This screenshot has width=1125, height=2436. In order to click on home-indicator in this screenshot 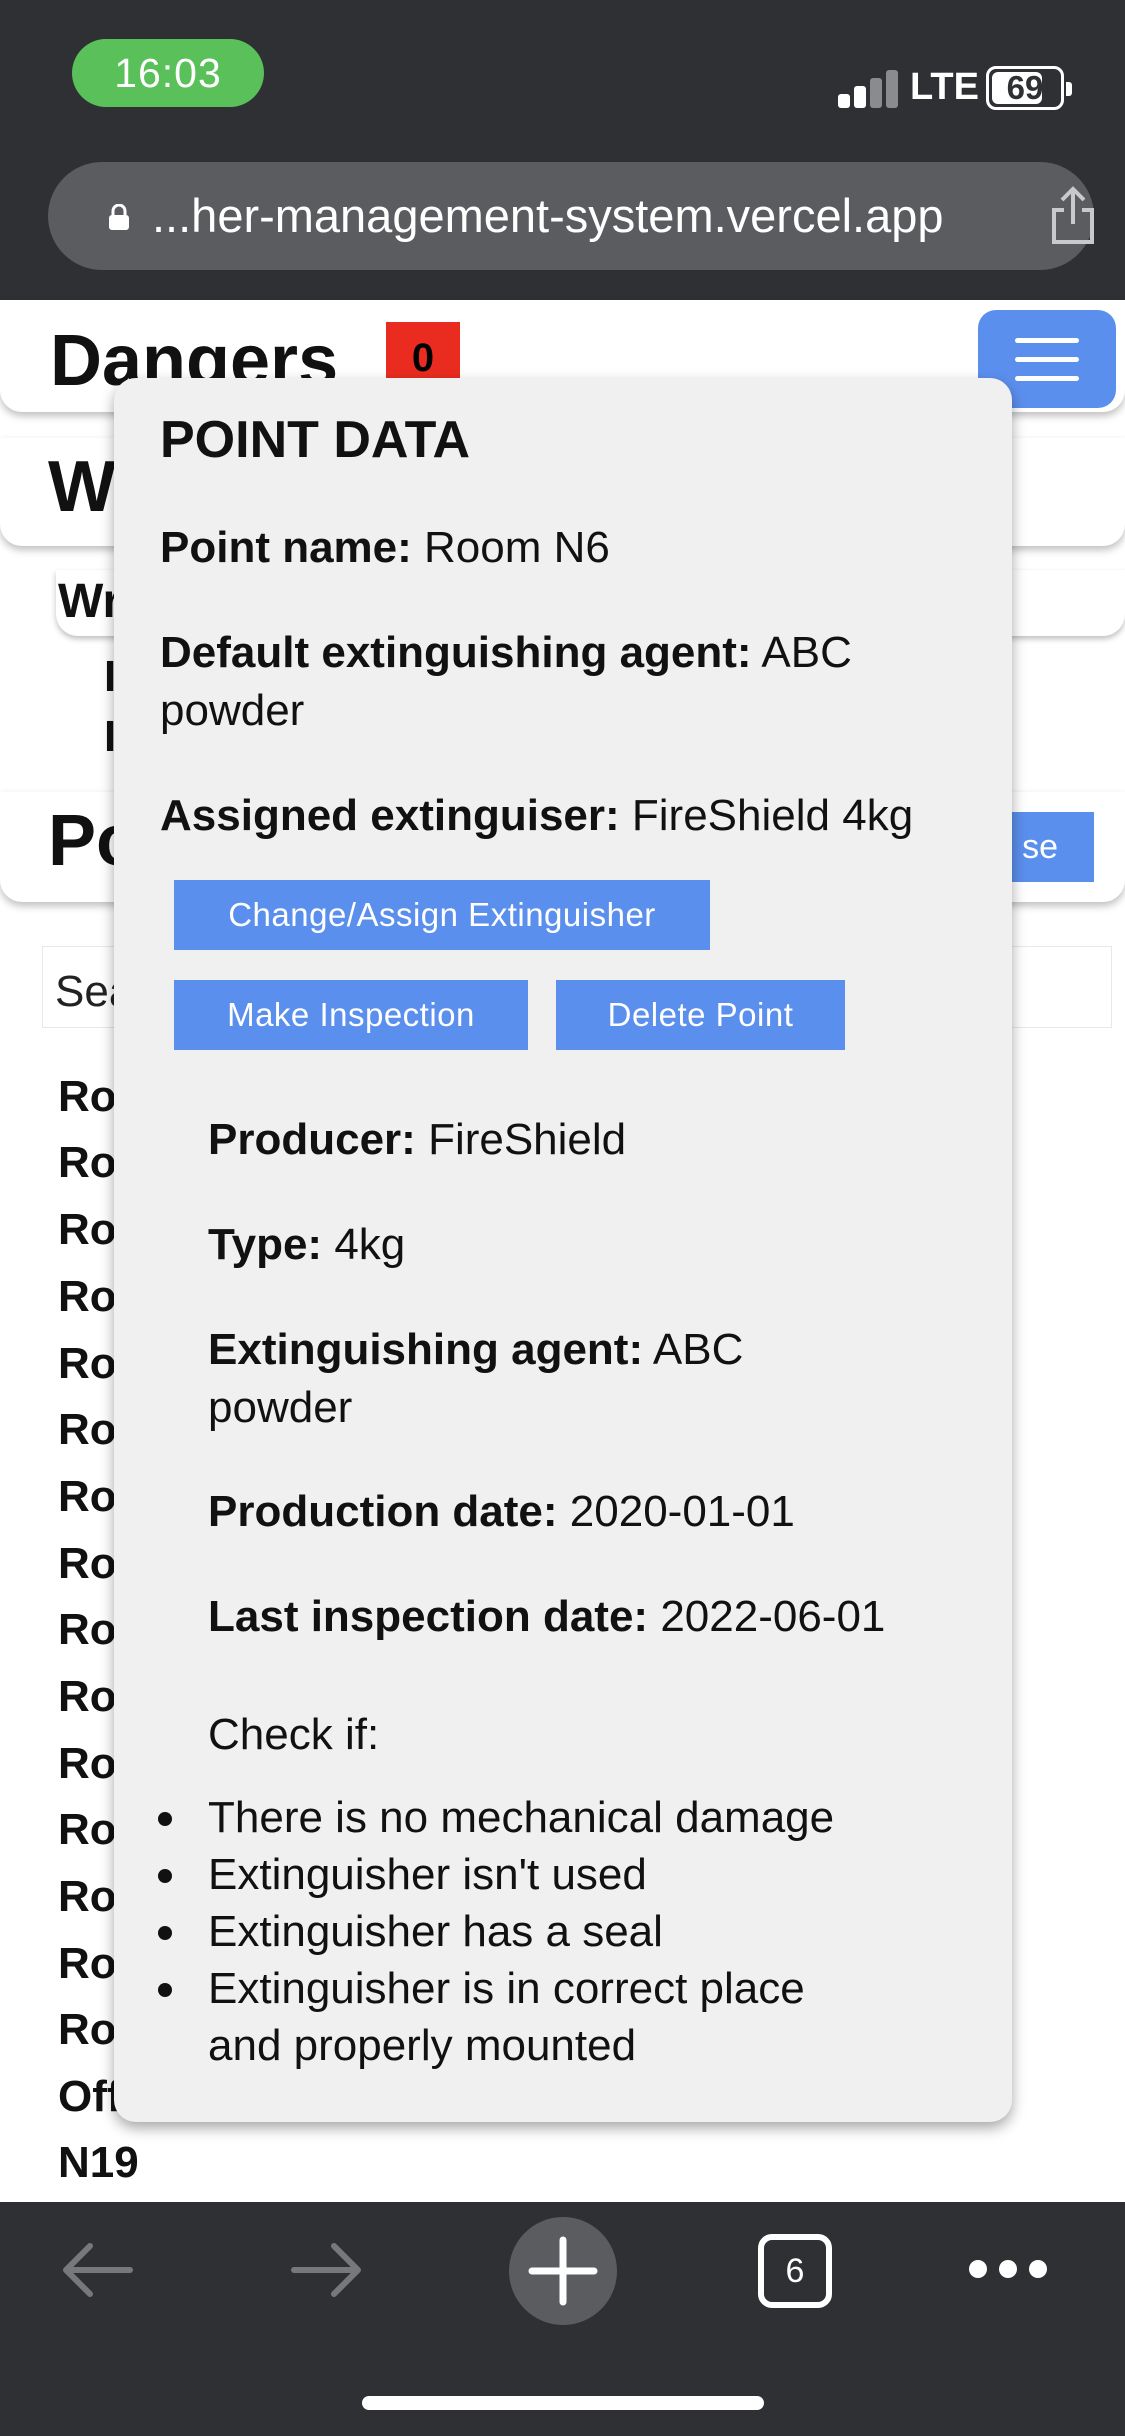, I will do `click(563, 2403)`.